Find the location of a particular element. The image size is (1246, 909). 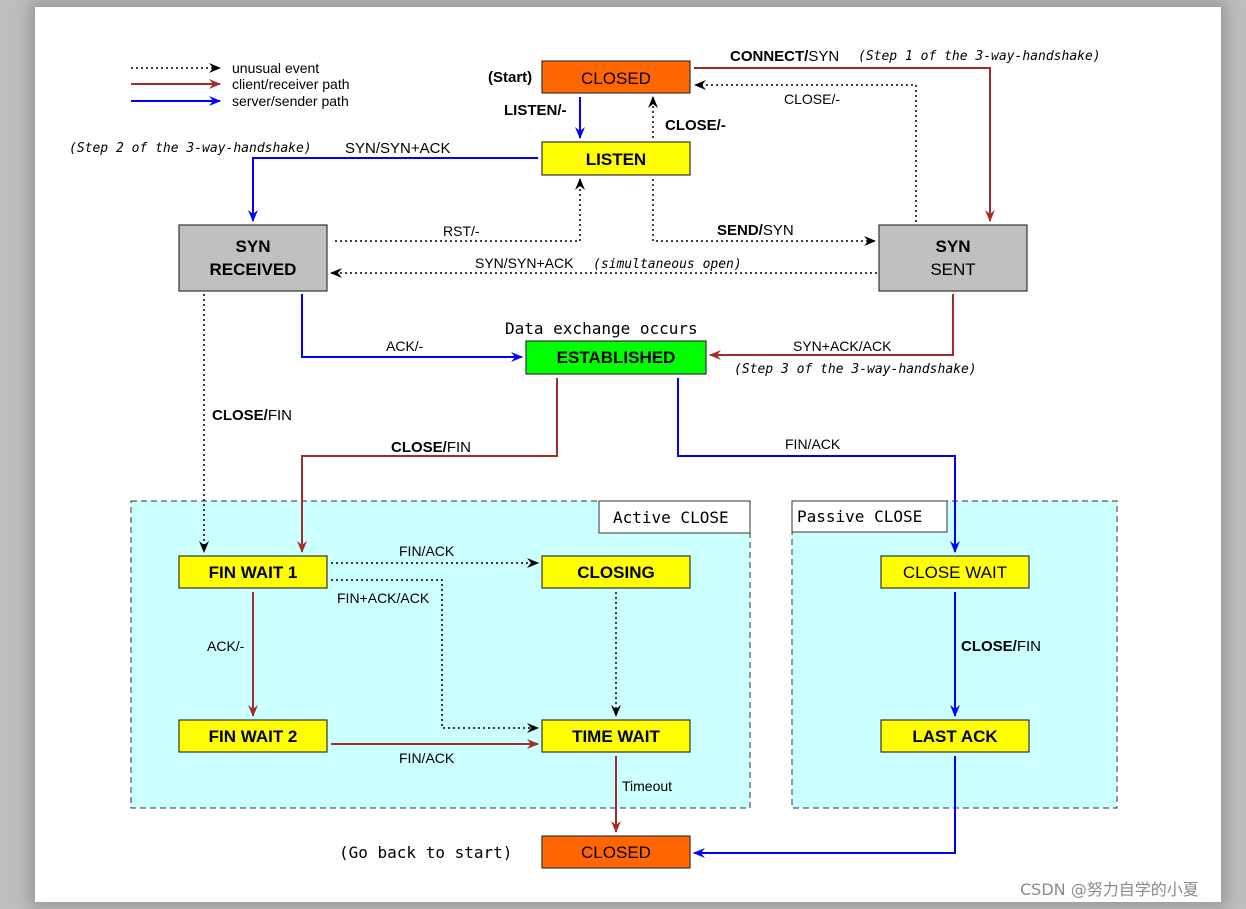

label-close-listen: CLOSE/- is located at coordinates (695, 125).